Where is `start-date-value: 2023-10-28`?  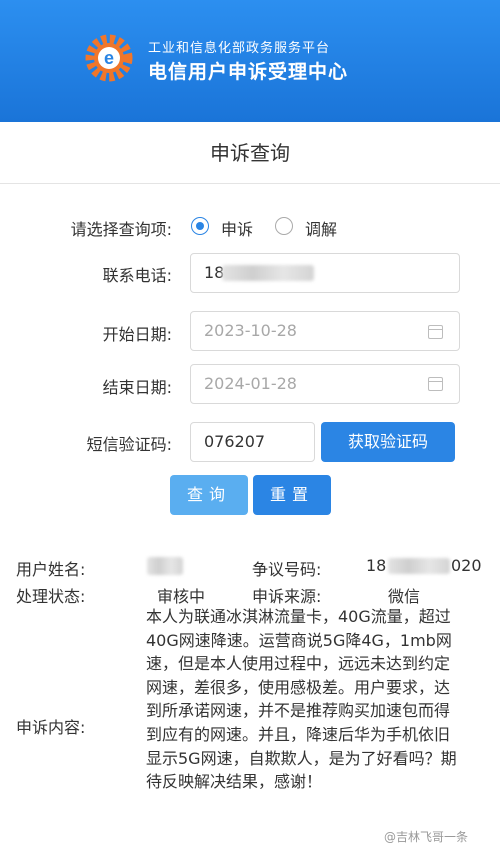
start-date-value: 2023-10-28 is located at coordinates (250, 330).